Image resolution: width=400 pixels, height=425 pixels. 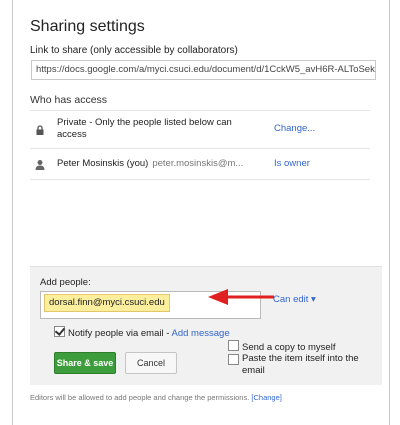 I want to click on permission-dropdown: Can edit ▾, so click(x=294, y=299).